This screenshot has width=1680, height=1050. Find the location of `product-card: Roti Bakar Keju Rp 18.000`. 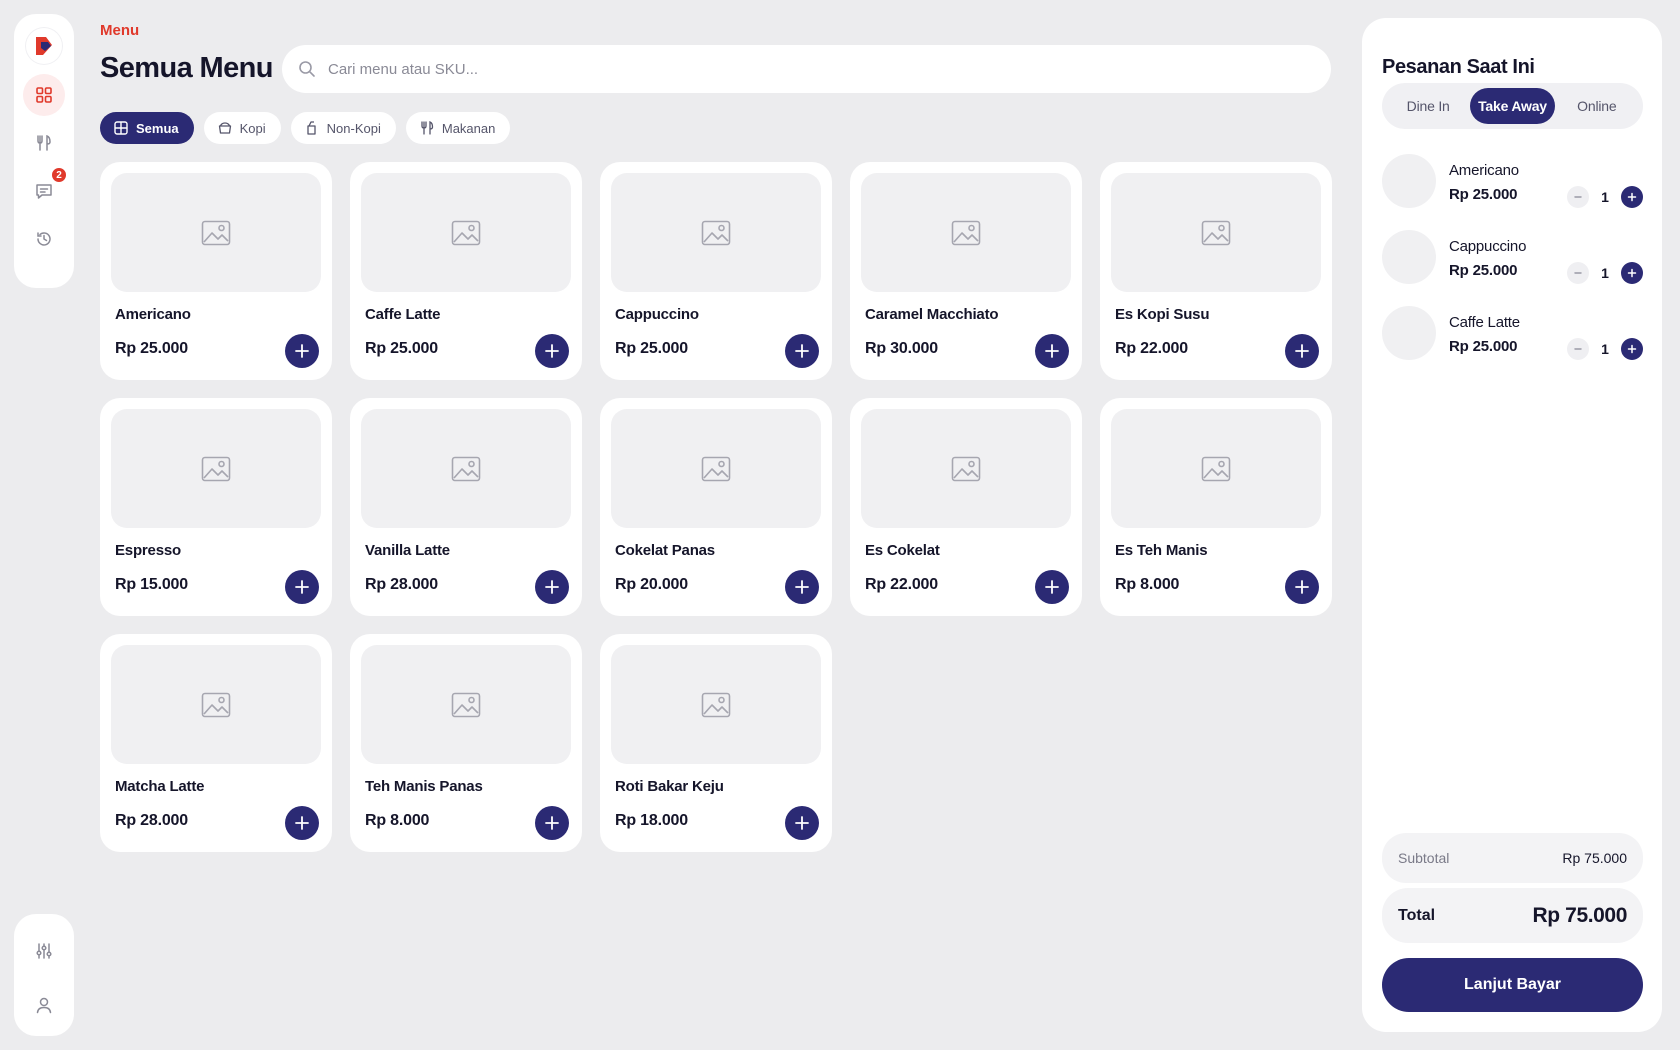

product-card: Roti Bakar Keju Rp 18.000 is located at coordinates (716, 743).